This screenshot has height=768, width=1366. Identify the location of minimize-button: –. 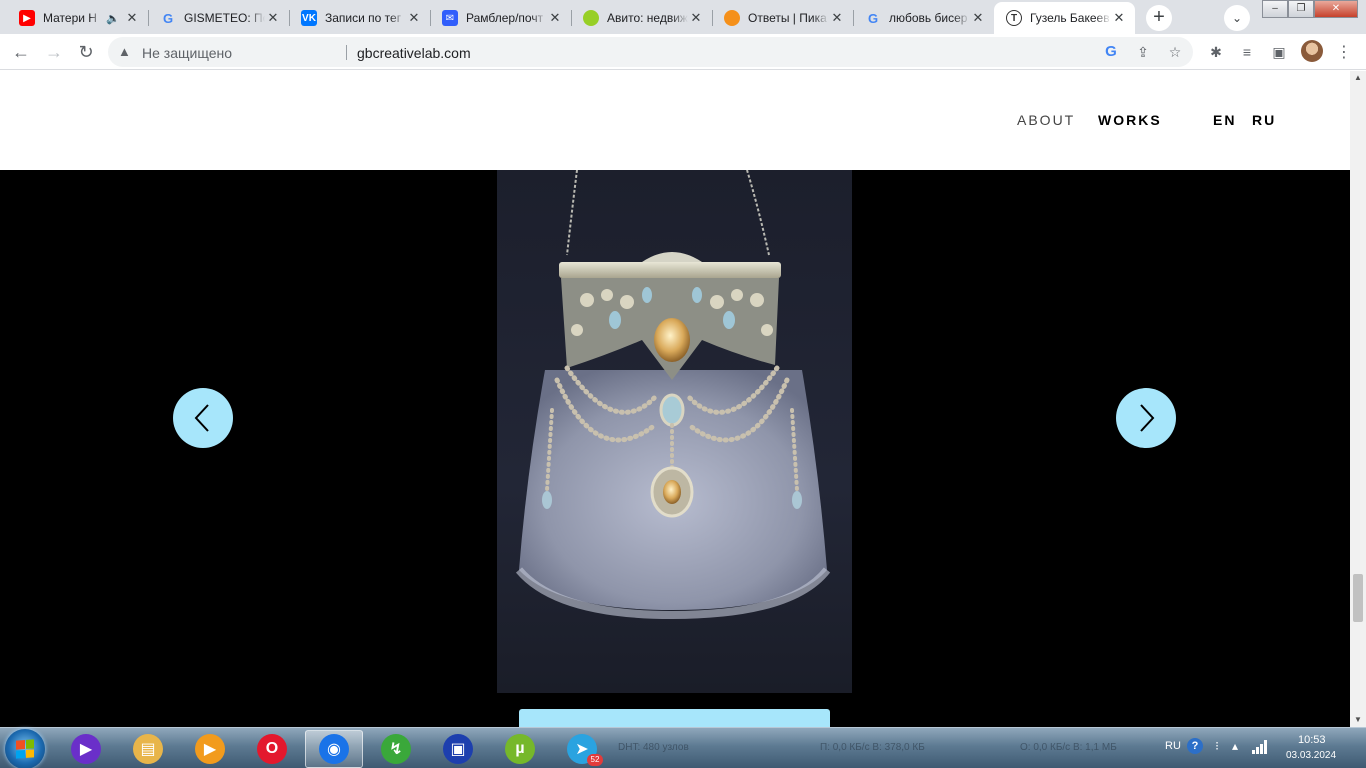
(1275, 9).